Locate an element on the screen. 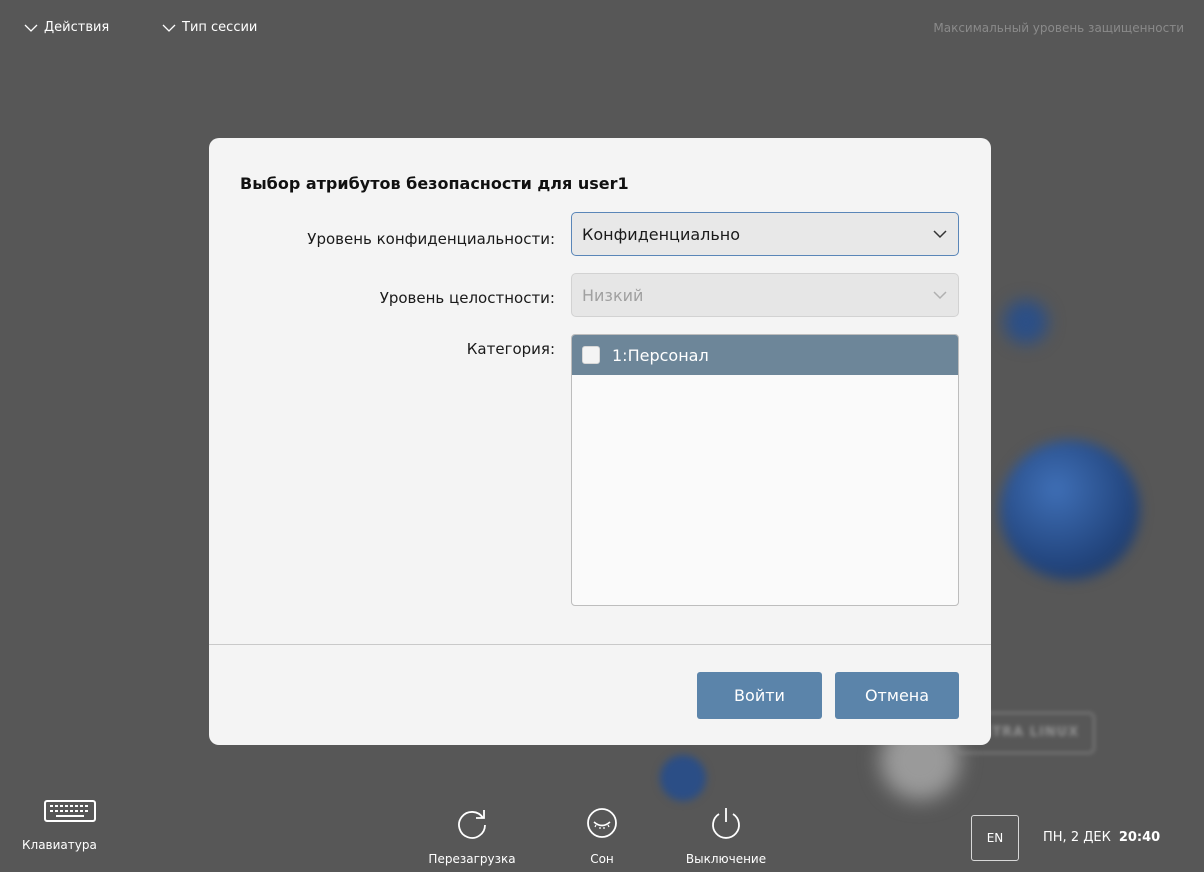 This screenshot has width=1204, height=872. sleep-label: Сон is located at coordinates (602, 859).